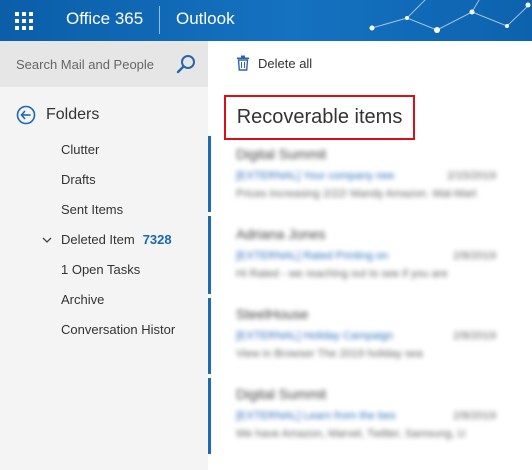  I want to click on message-subject: [EXTERNAL] Holiday Campaign, so click(315, 336).